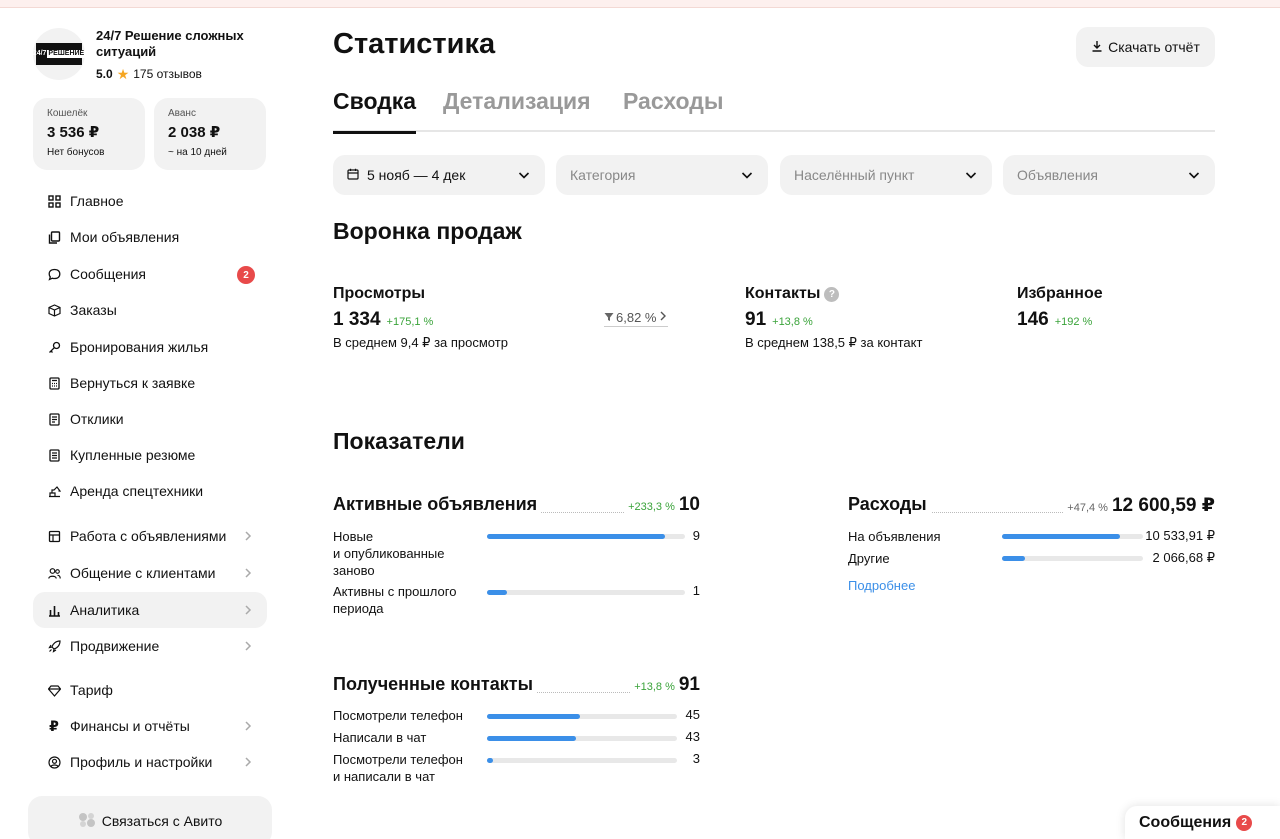 Image resolution: width=1280 pixels, height=839 pixels. I want to click on sidebar-item-analytics: Аналитика, so click(150, 610).